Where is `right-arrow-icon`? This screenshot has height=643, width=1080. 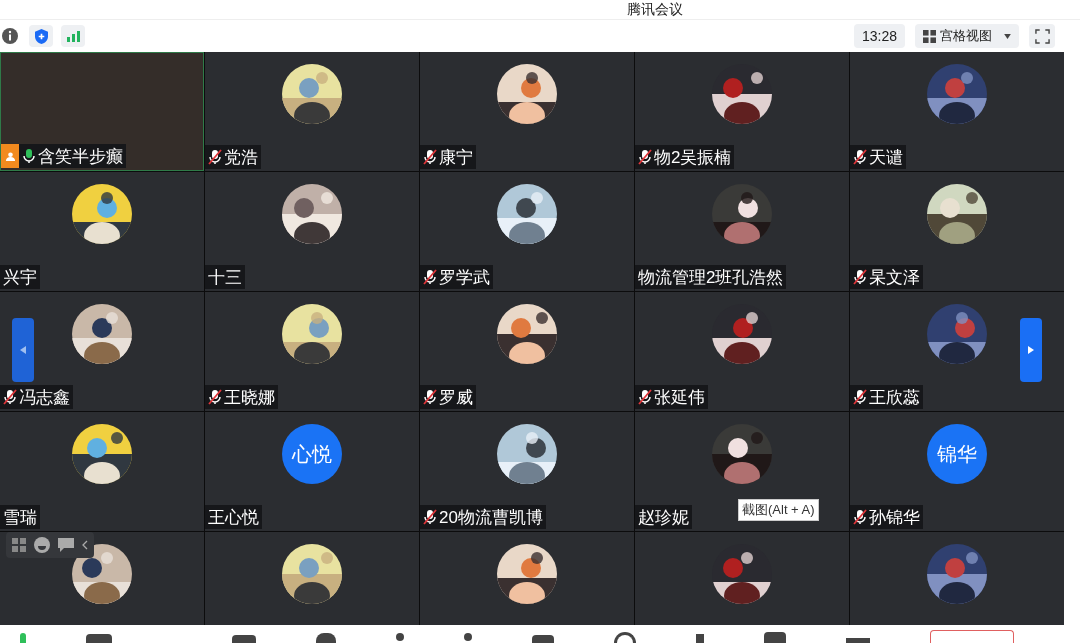 right-arrow-icon is located at coordinates (1031, 350).